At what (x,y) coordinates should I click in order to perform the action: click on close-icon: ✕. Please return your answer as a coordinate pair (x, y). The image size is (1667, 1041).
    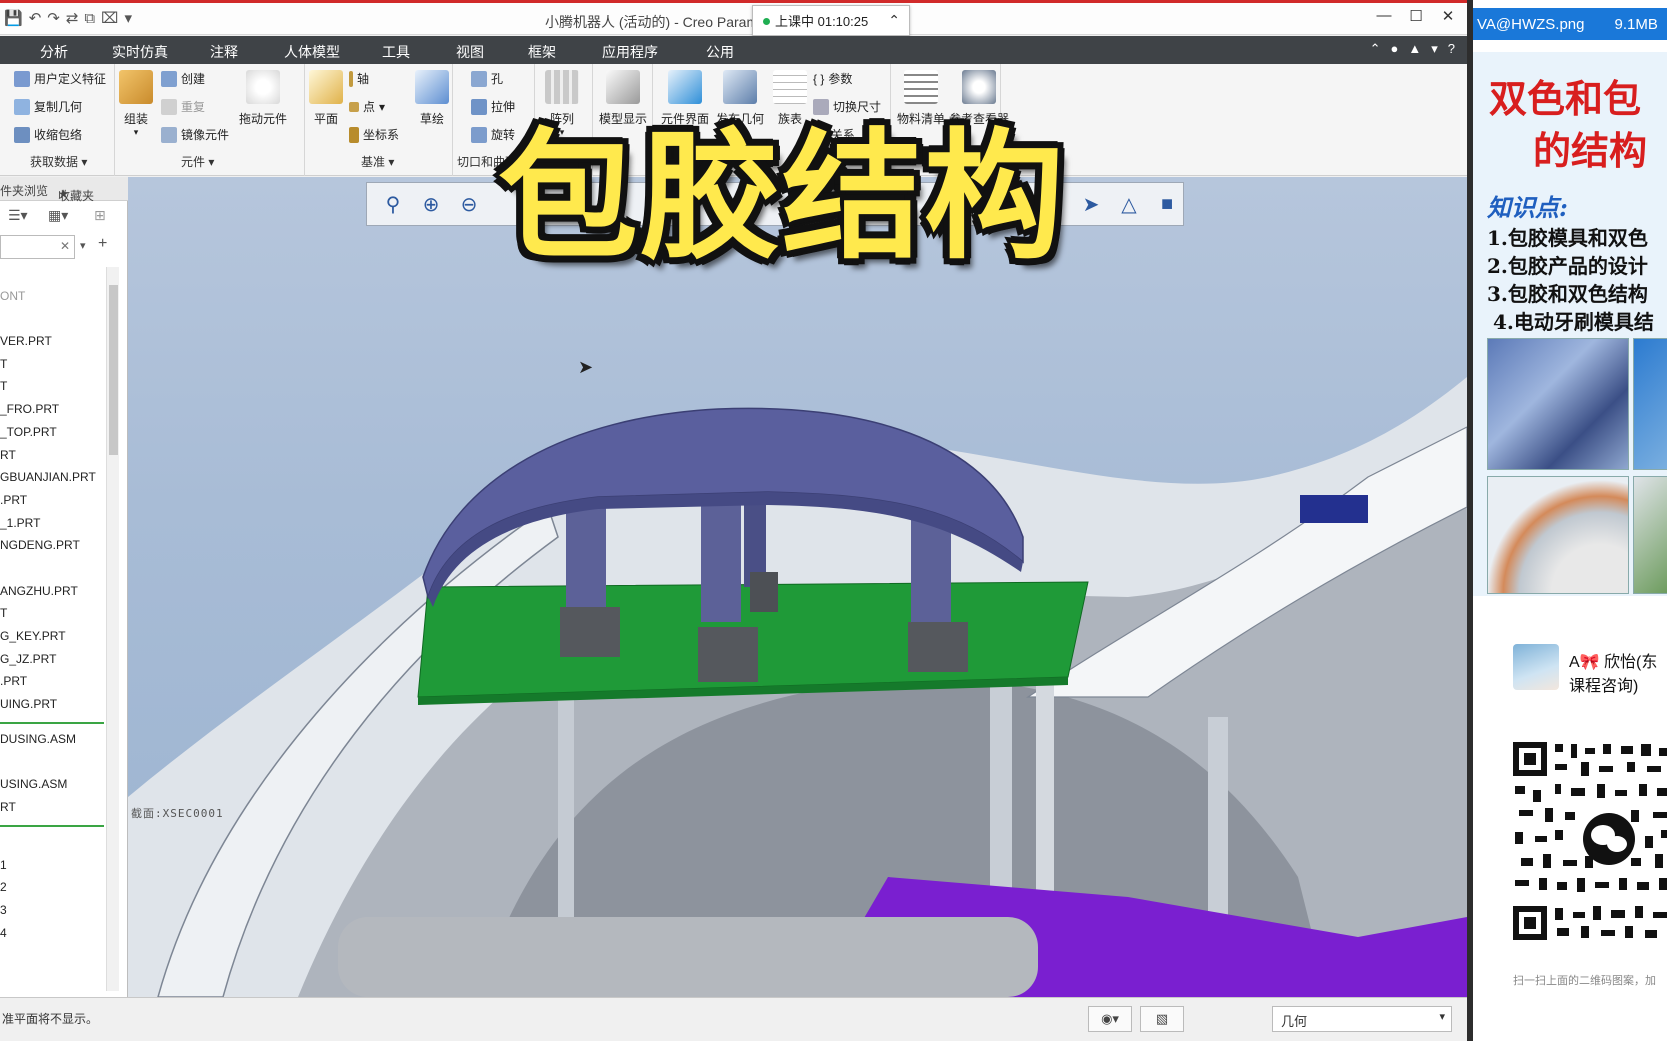
    Looking at the image, I should click on (1448, 16).